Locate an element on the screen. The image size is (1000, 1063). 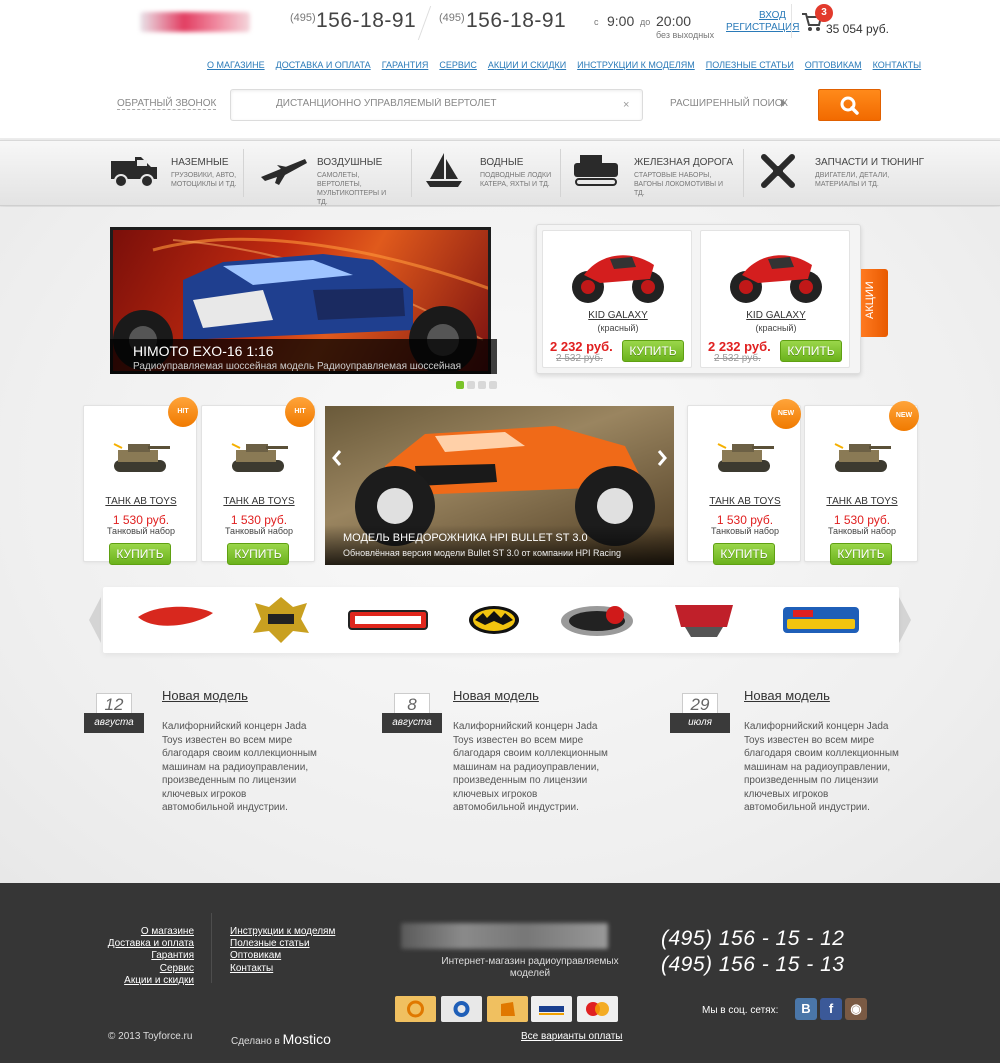
hours-from-label: с is located at coordinates (596, 22).